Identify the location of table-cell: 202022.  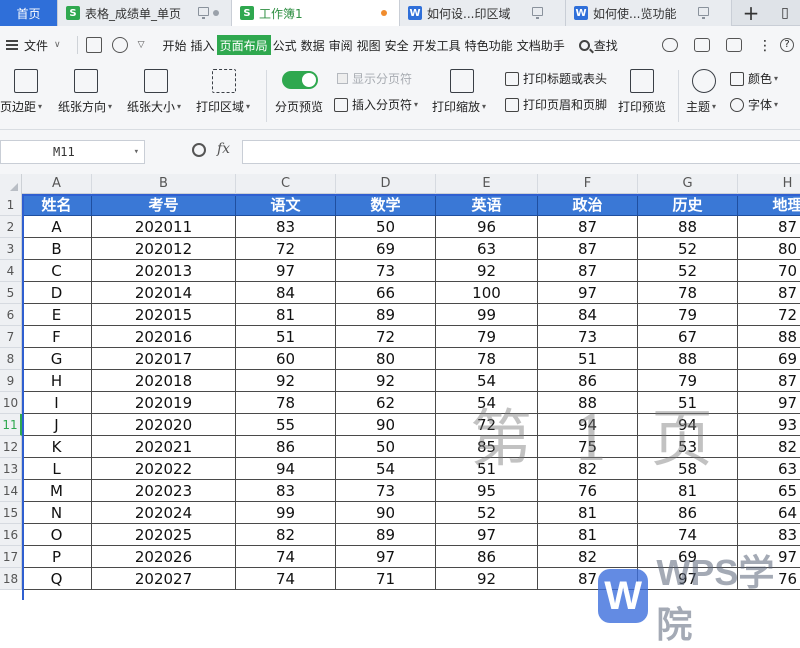
(164, 469).